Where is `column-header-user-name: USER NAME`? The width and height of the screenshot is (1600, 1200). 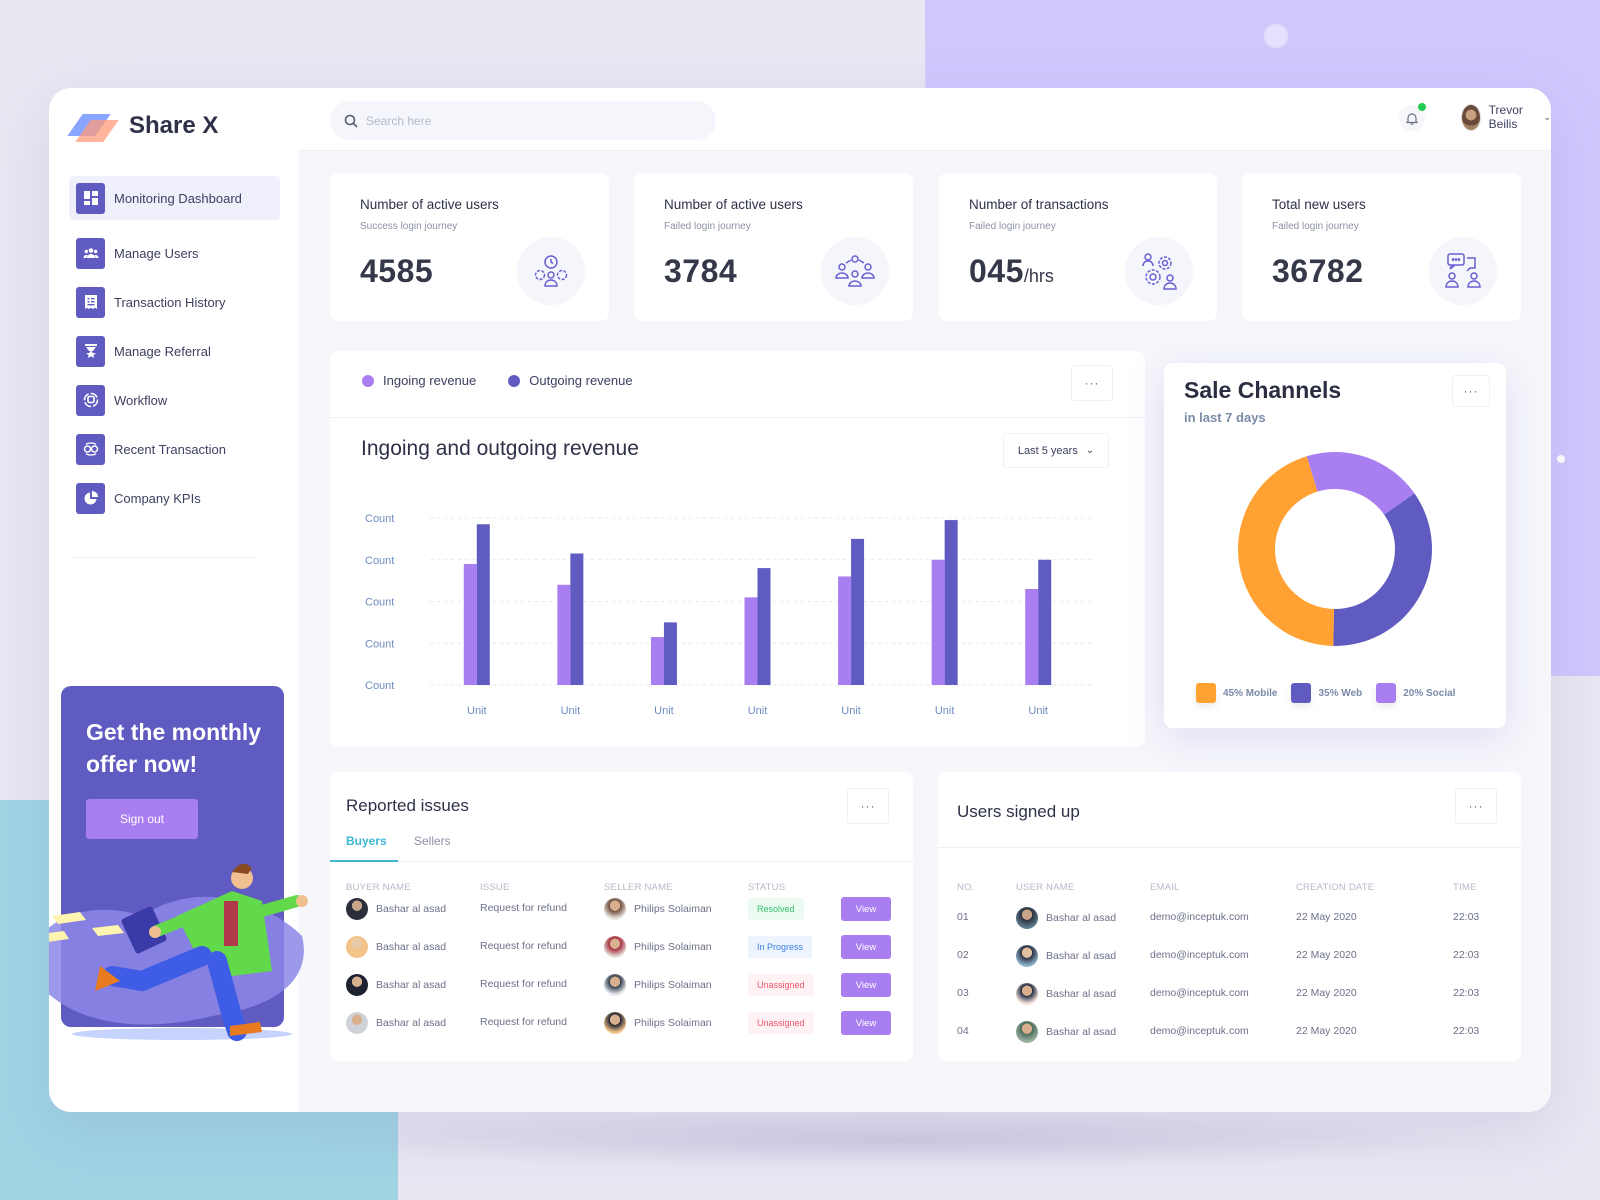 column-header-user-name: USER NAME is located at coordinates (1045, 887).